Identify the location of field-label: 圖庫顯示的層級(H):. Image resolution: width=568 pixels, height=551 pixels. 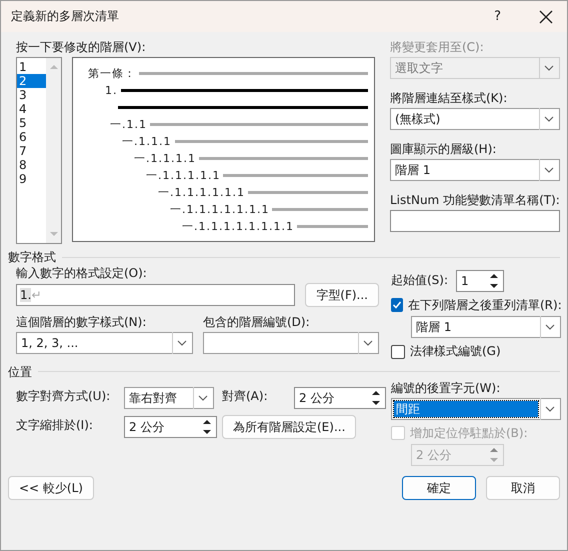
(444, 149).